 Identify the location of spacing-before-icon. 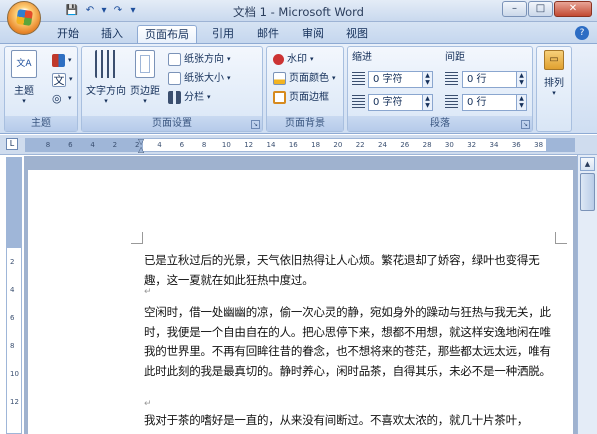
(451, 78).